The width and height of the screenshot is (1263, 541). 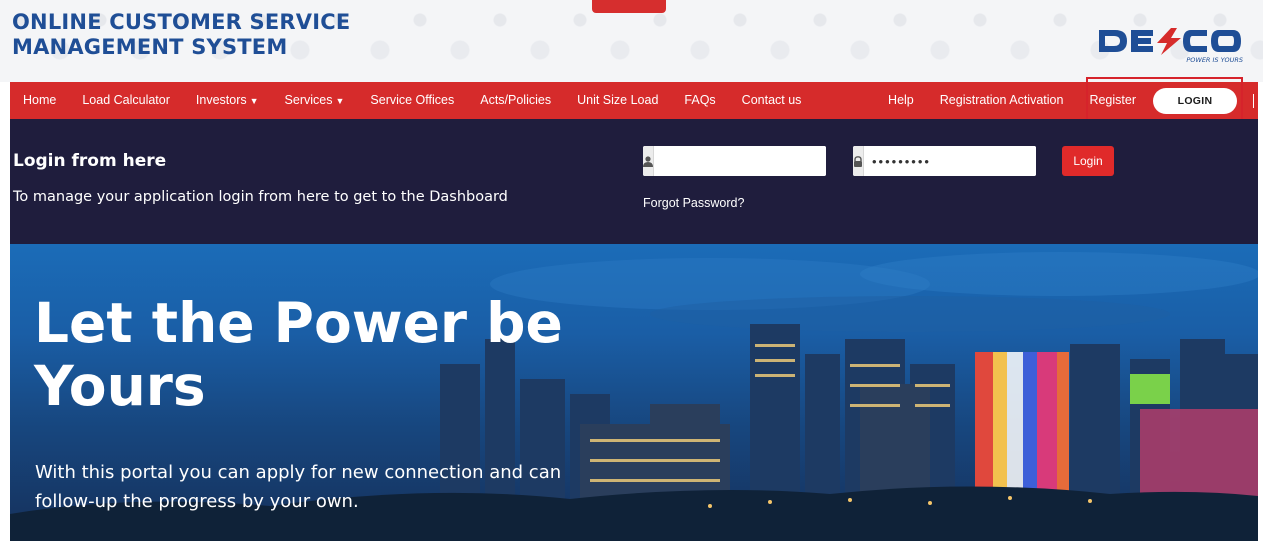 What do you see at coordinates (858, 161) in the screenshot?
I see `lock-icon` at bounding box center [858, 161].